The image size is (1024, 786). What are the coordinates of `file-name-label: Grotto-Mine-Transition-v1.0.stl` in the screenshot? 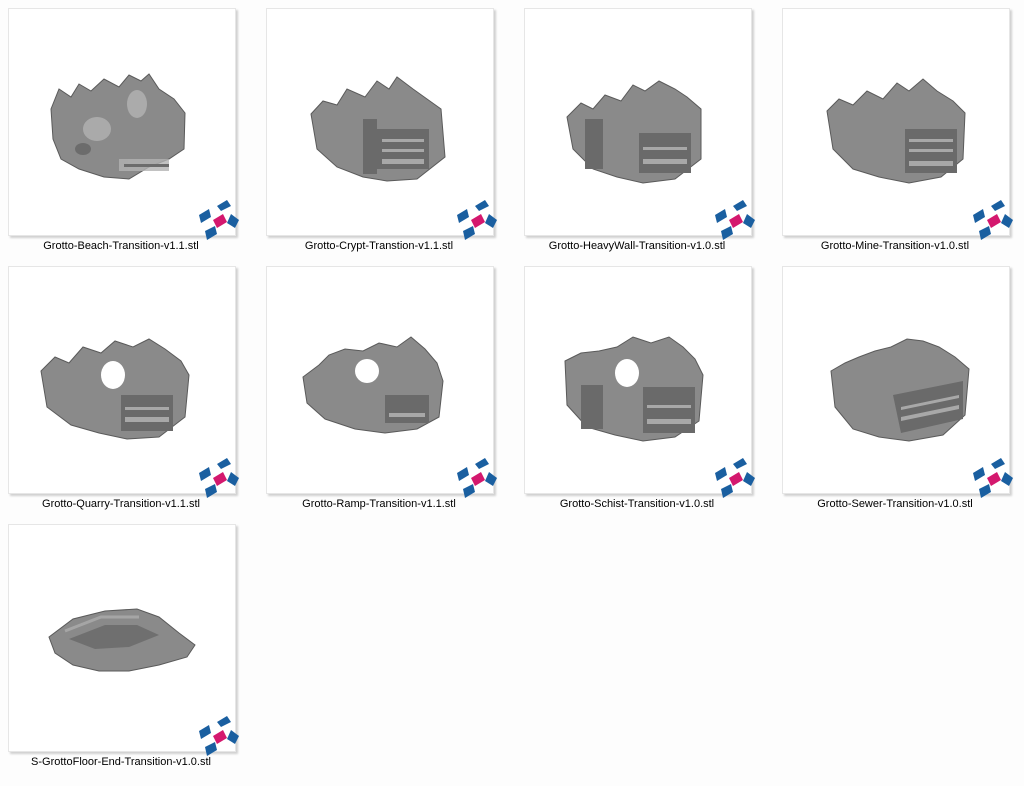 It's located at (895, 246).